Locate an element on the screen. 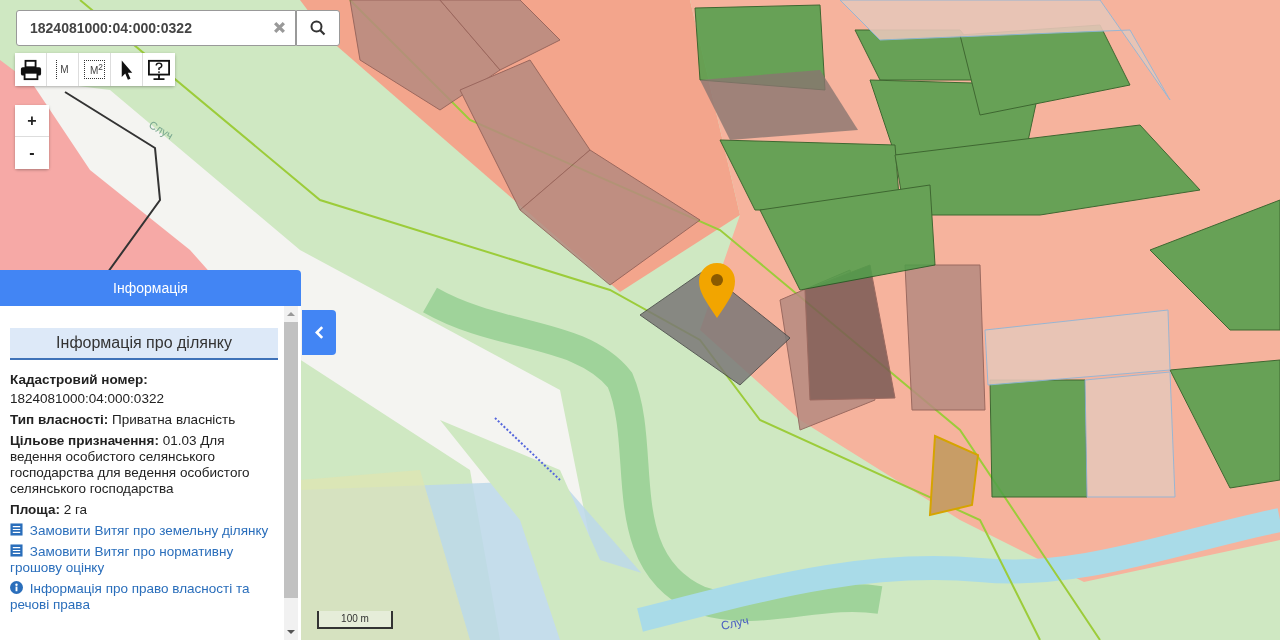 The height and width of the screenshot is (640, 1280). search-button is located at coordinates (318, 28).